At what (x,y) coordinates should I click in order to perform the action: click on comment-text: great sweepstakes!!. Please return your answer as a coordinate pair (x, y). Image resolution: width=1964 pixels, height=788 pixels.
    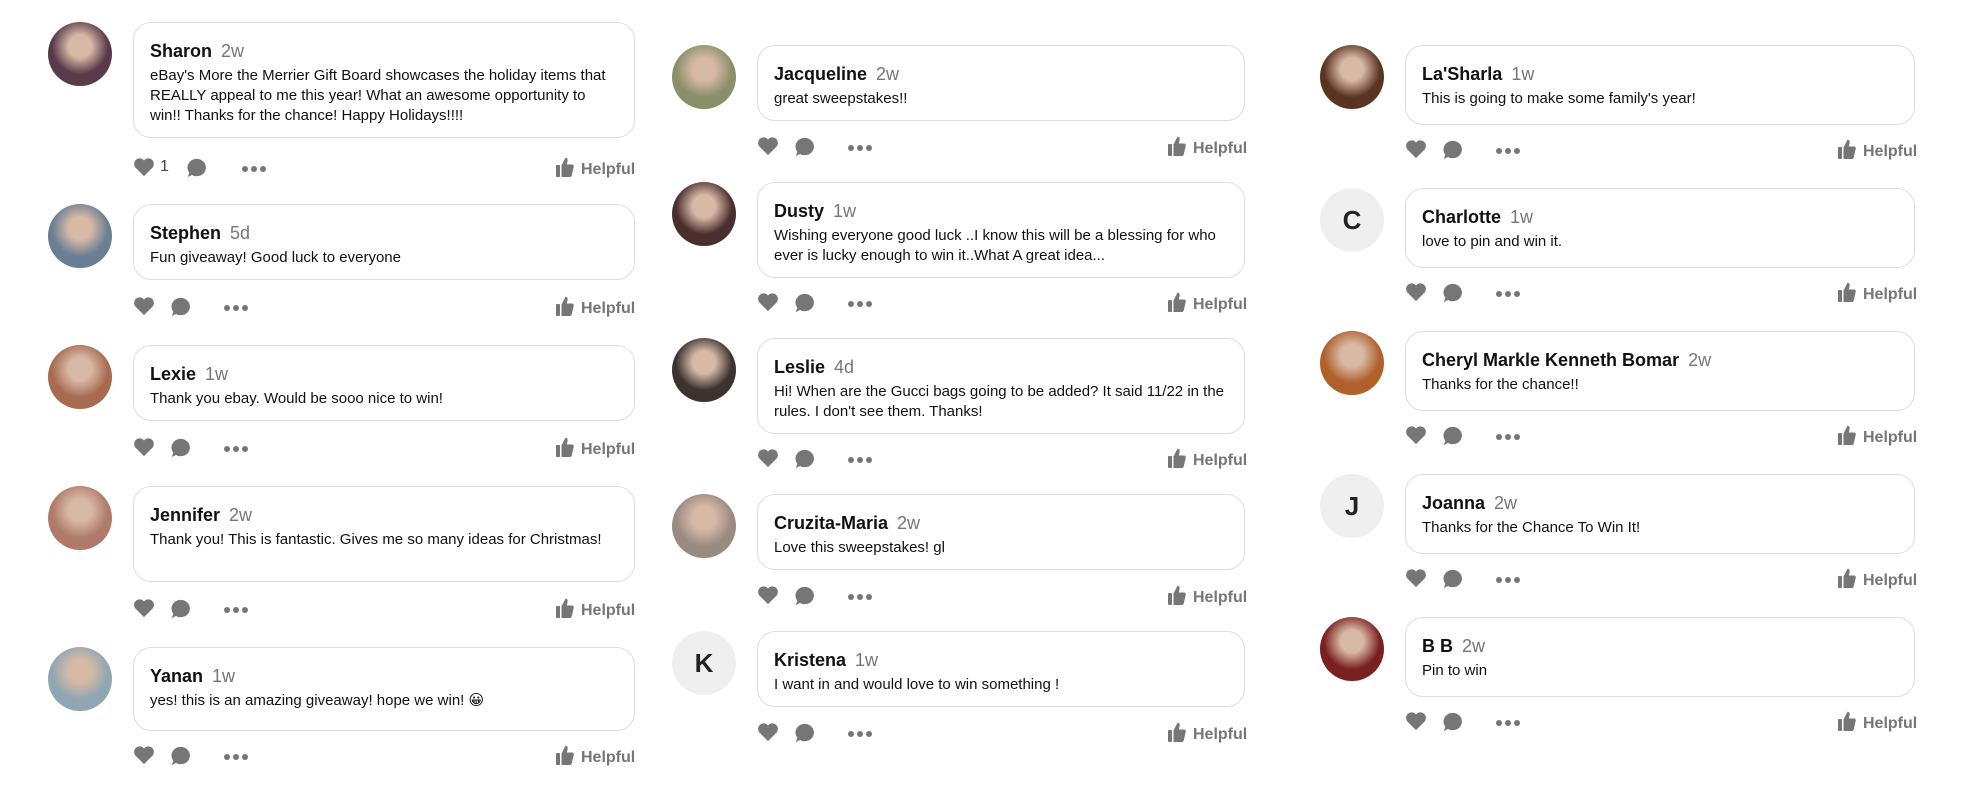
    Looking at the image, I should click on (841, 98).